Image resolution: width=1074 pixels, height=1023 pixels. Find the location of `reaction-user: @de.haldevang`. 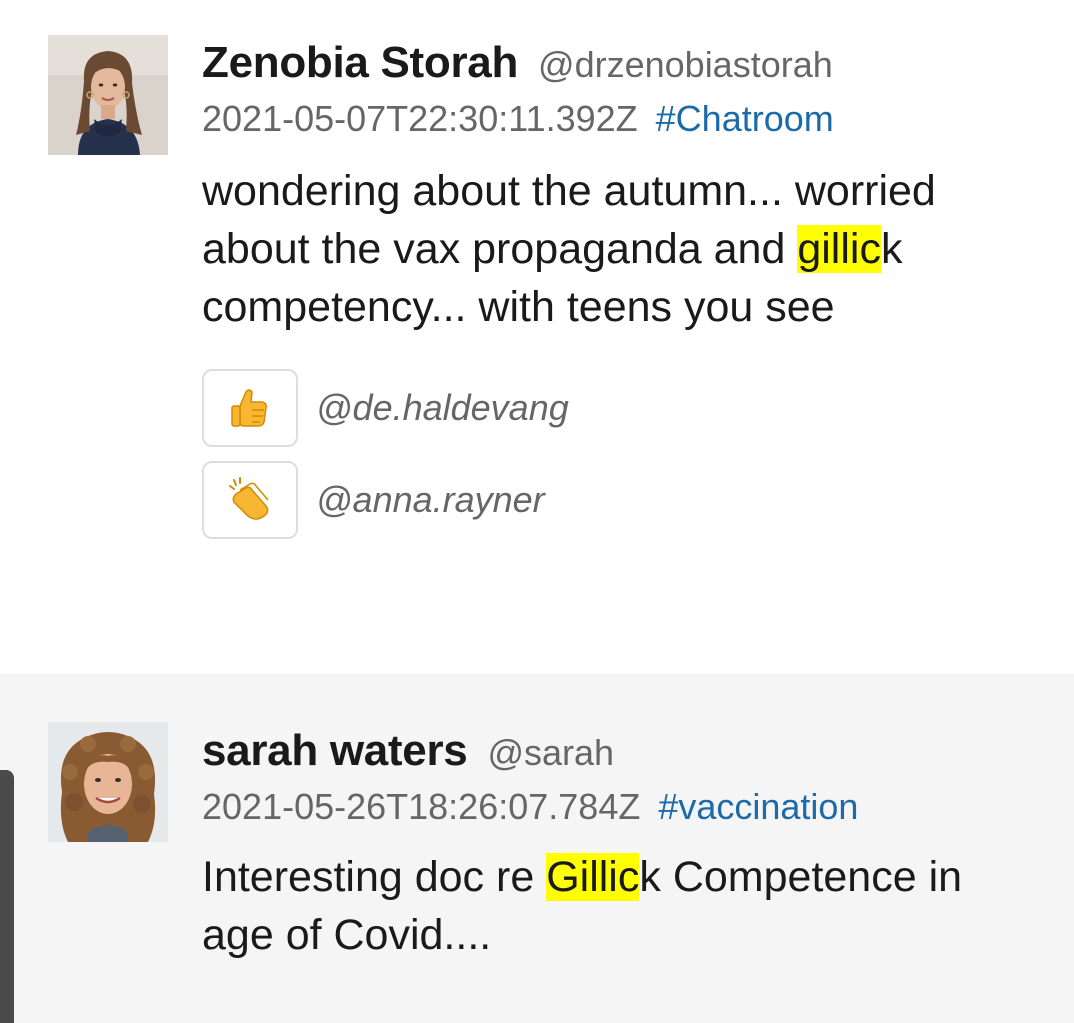

reaction-user: @de.haldevang is located at coordinates (442, 408).